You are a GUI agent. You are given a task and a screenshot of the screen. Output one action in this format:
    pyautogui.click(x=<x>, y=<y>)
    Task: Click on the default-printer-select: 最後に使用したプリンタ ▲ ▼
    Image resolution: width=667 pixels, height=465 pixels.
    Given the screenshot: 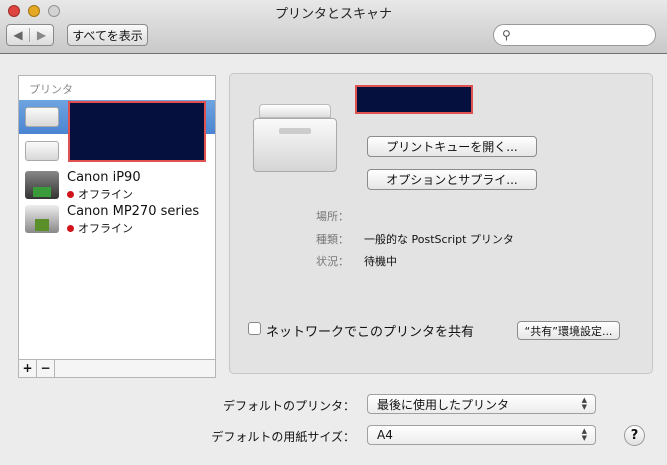 What is the action you would take?
    pyautogui.click(x=481, y=404)
    